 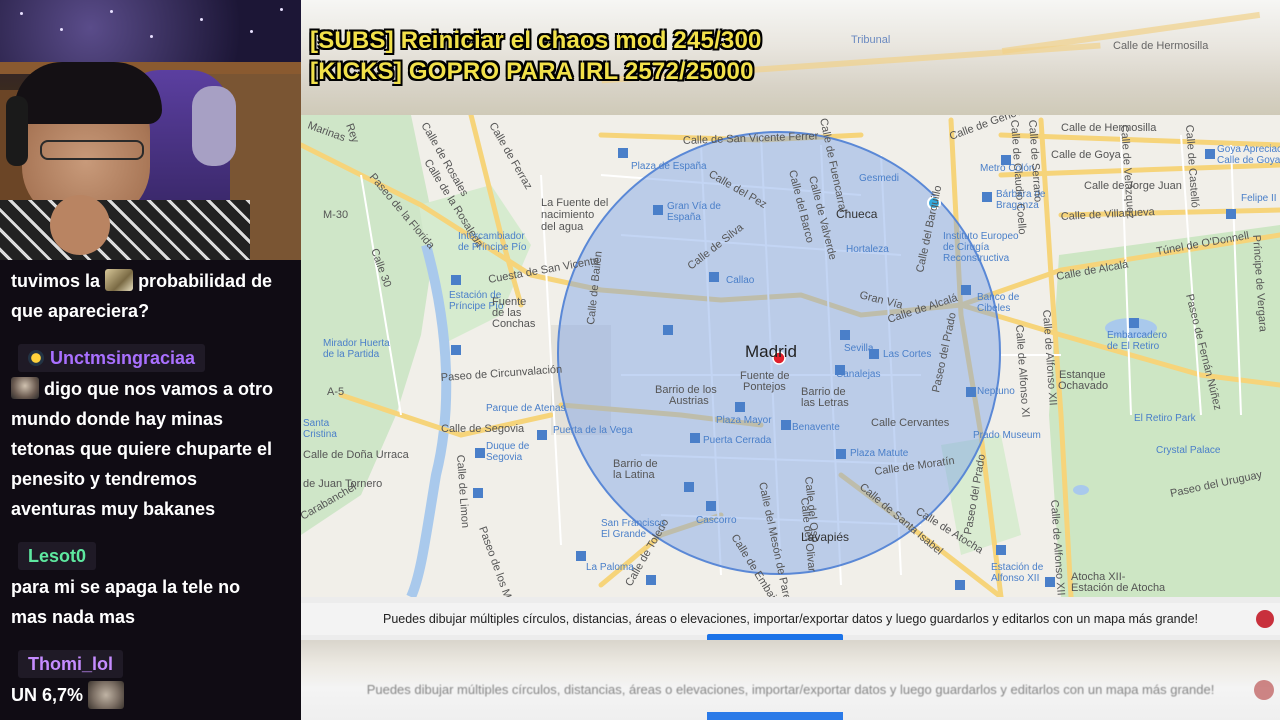 I want to click on chat-message-line: UN 6,7%, so click(x=47, y=695).